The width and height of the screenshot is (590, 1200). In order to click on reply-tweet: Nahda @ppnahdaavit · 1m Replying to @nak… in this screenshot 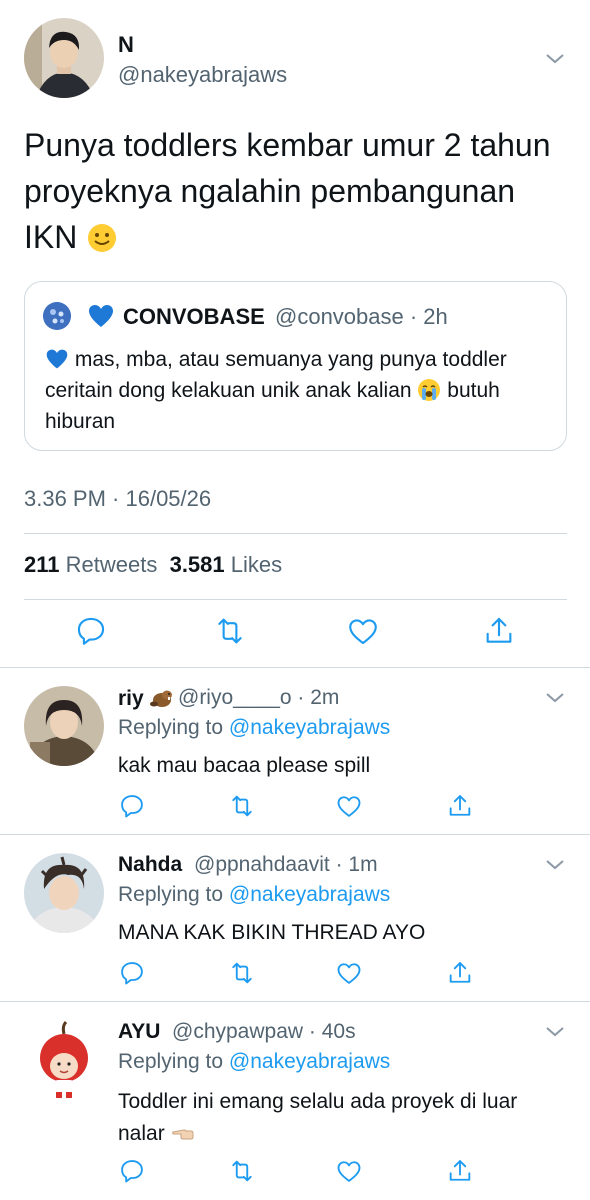, I will do `click(295, 918)`.